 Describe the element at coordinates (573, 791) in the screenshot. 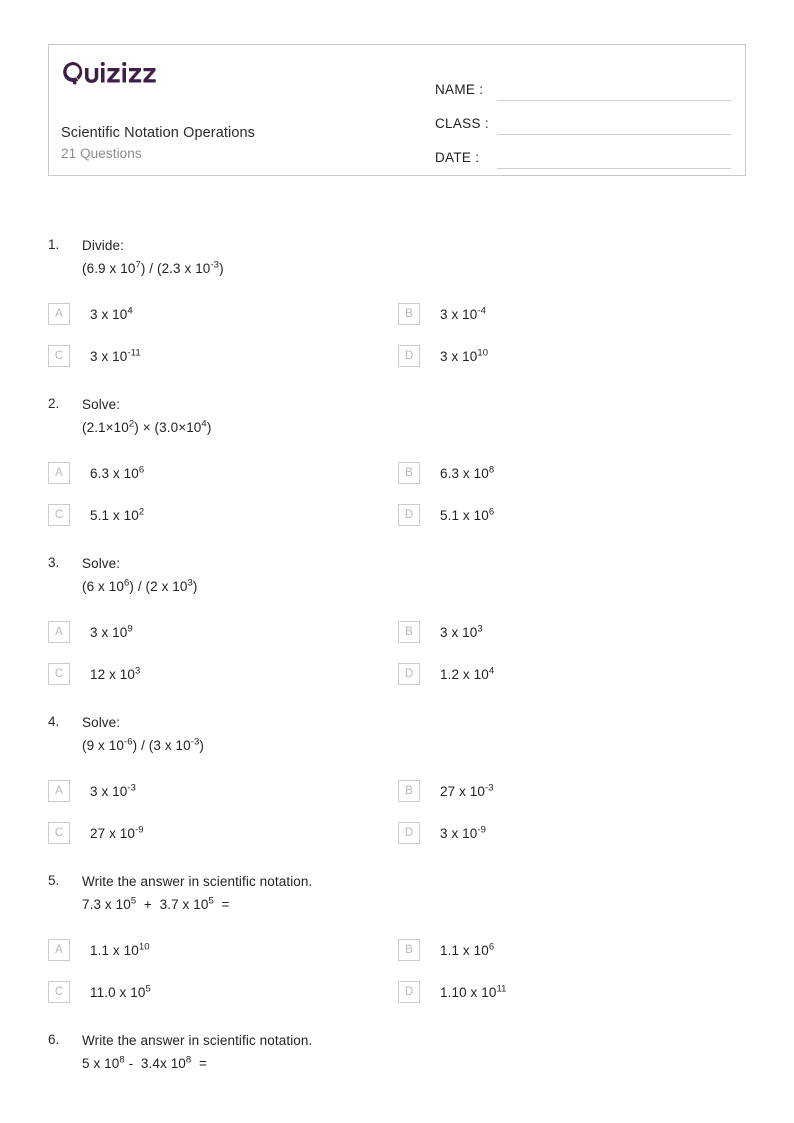

I see `answer-option-b: B 27 x 10-3` at that location.